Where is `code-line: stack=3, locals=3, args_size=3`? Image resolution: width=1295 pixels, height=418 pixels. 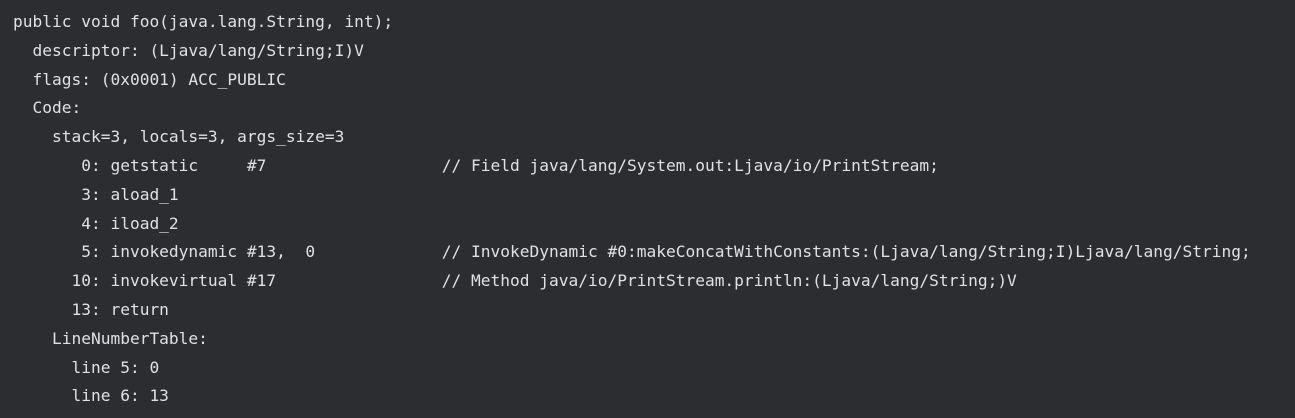 code-line: stack=3, locals=3, args_size=3 is located at coordinates (179, 137).